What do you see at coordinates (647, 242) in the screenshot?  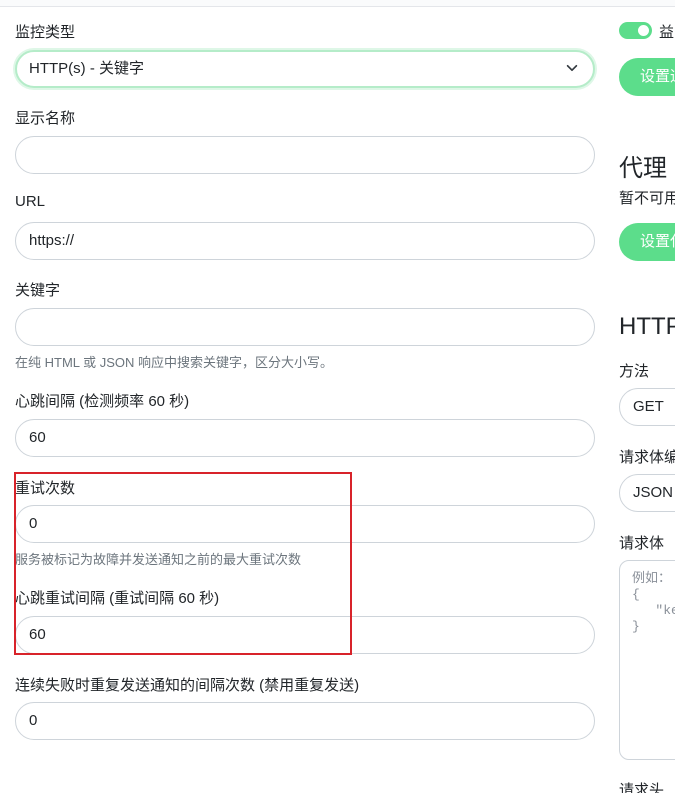 I see `setup-proxy-button: 设置代理` at bounding box center [647, 242].